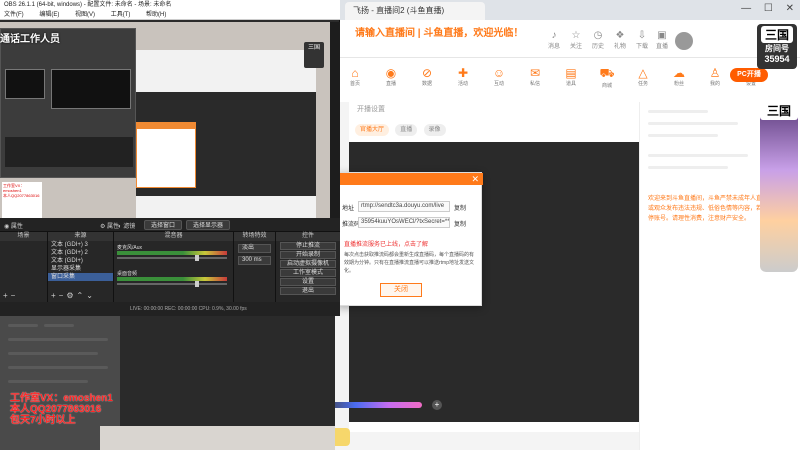 This screenshot has height=450, width=800. I want to click on duration-field: 300 ms, so click(254, 260).